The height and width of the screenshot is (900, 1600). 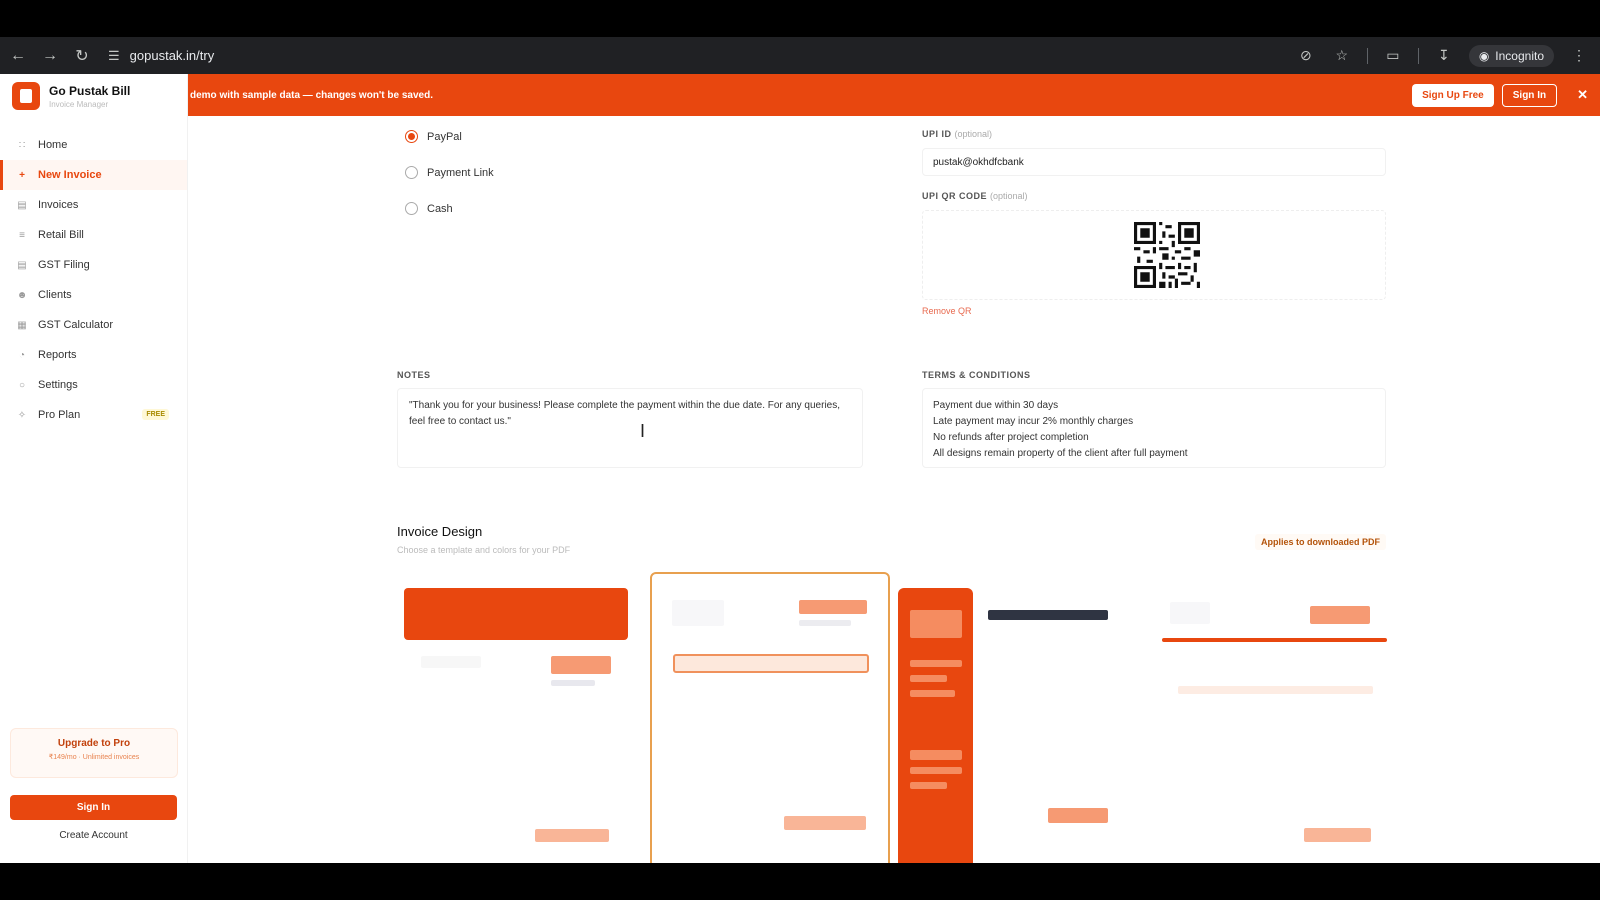 What do you see at coordinates (1484, 55) in the screenshot?
I see `incognito-icon: ◉` at bounding box center [1484, 55].